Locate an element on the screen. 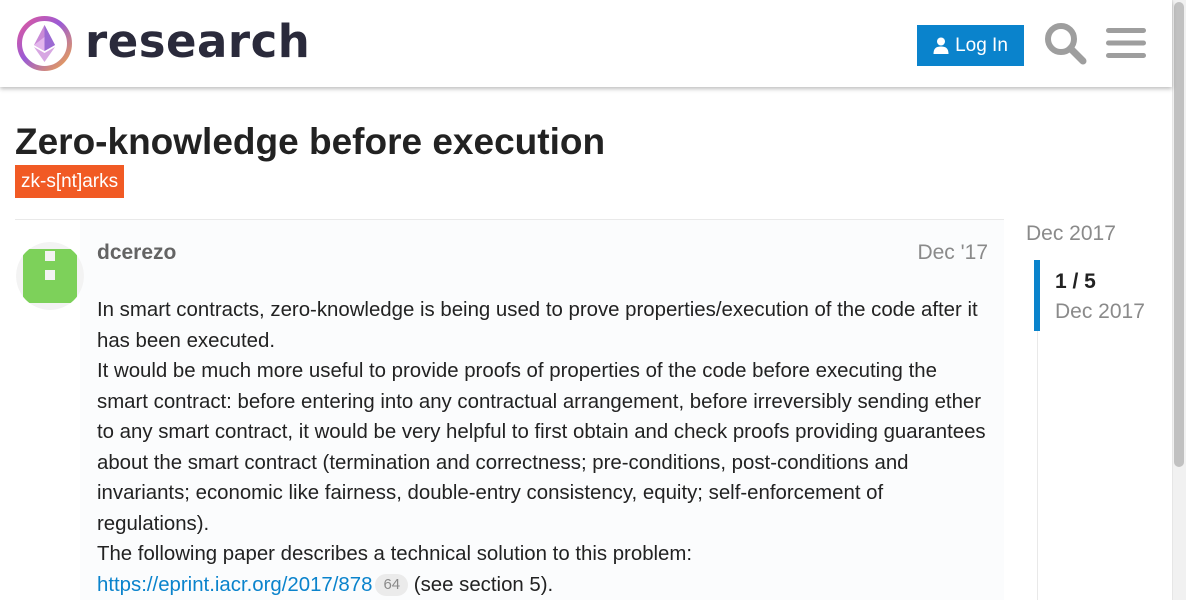 This screenshot has height=600, width=1186. link-click-count: 64 is located at coordinates (392, 584).